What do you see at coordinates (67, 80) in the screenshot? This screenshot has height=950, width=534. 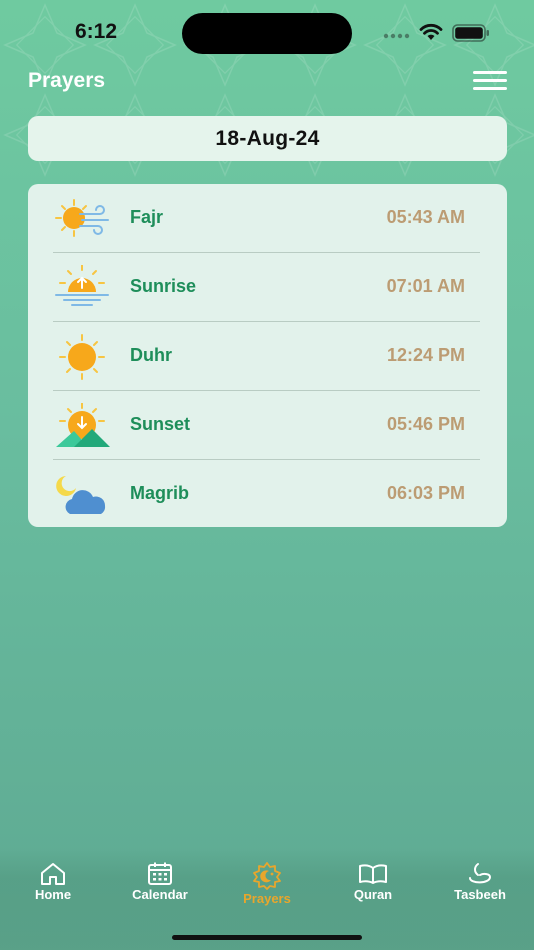 I see `page-title: Prayers` at bounding box center [67, 80].